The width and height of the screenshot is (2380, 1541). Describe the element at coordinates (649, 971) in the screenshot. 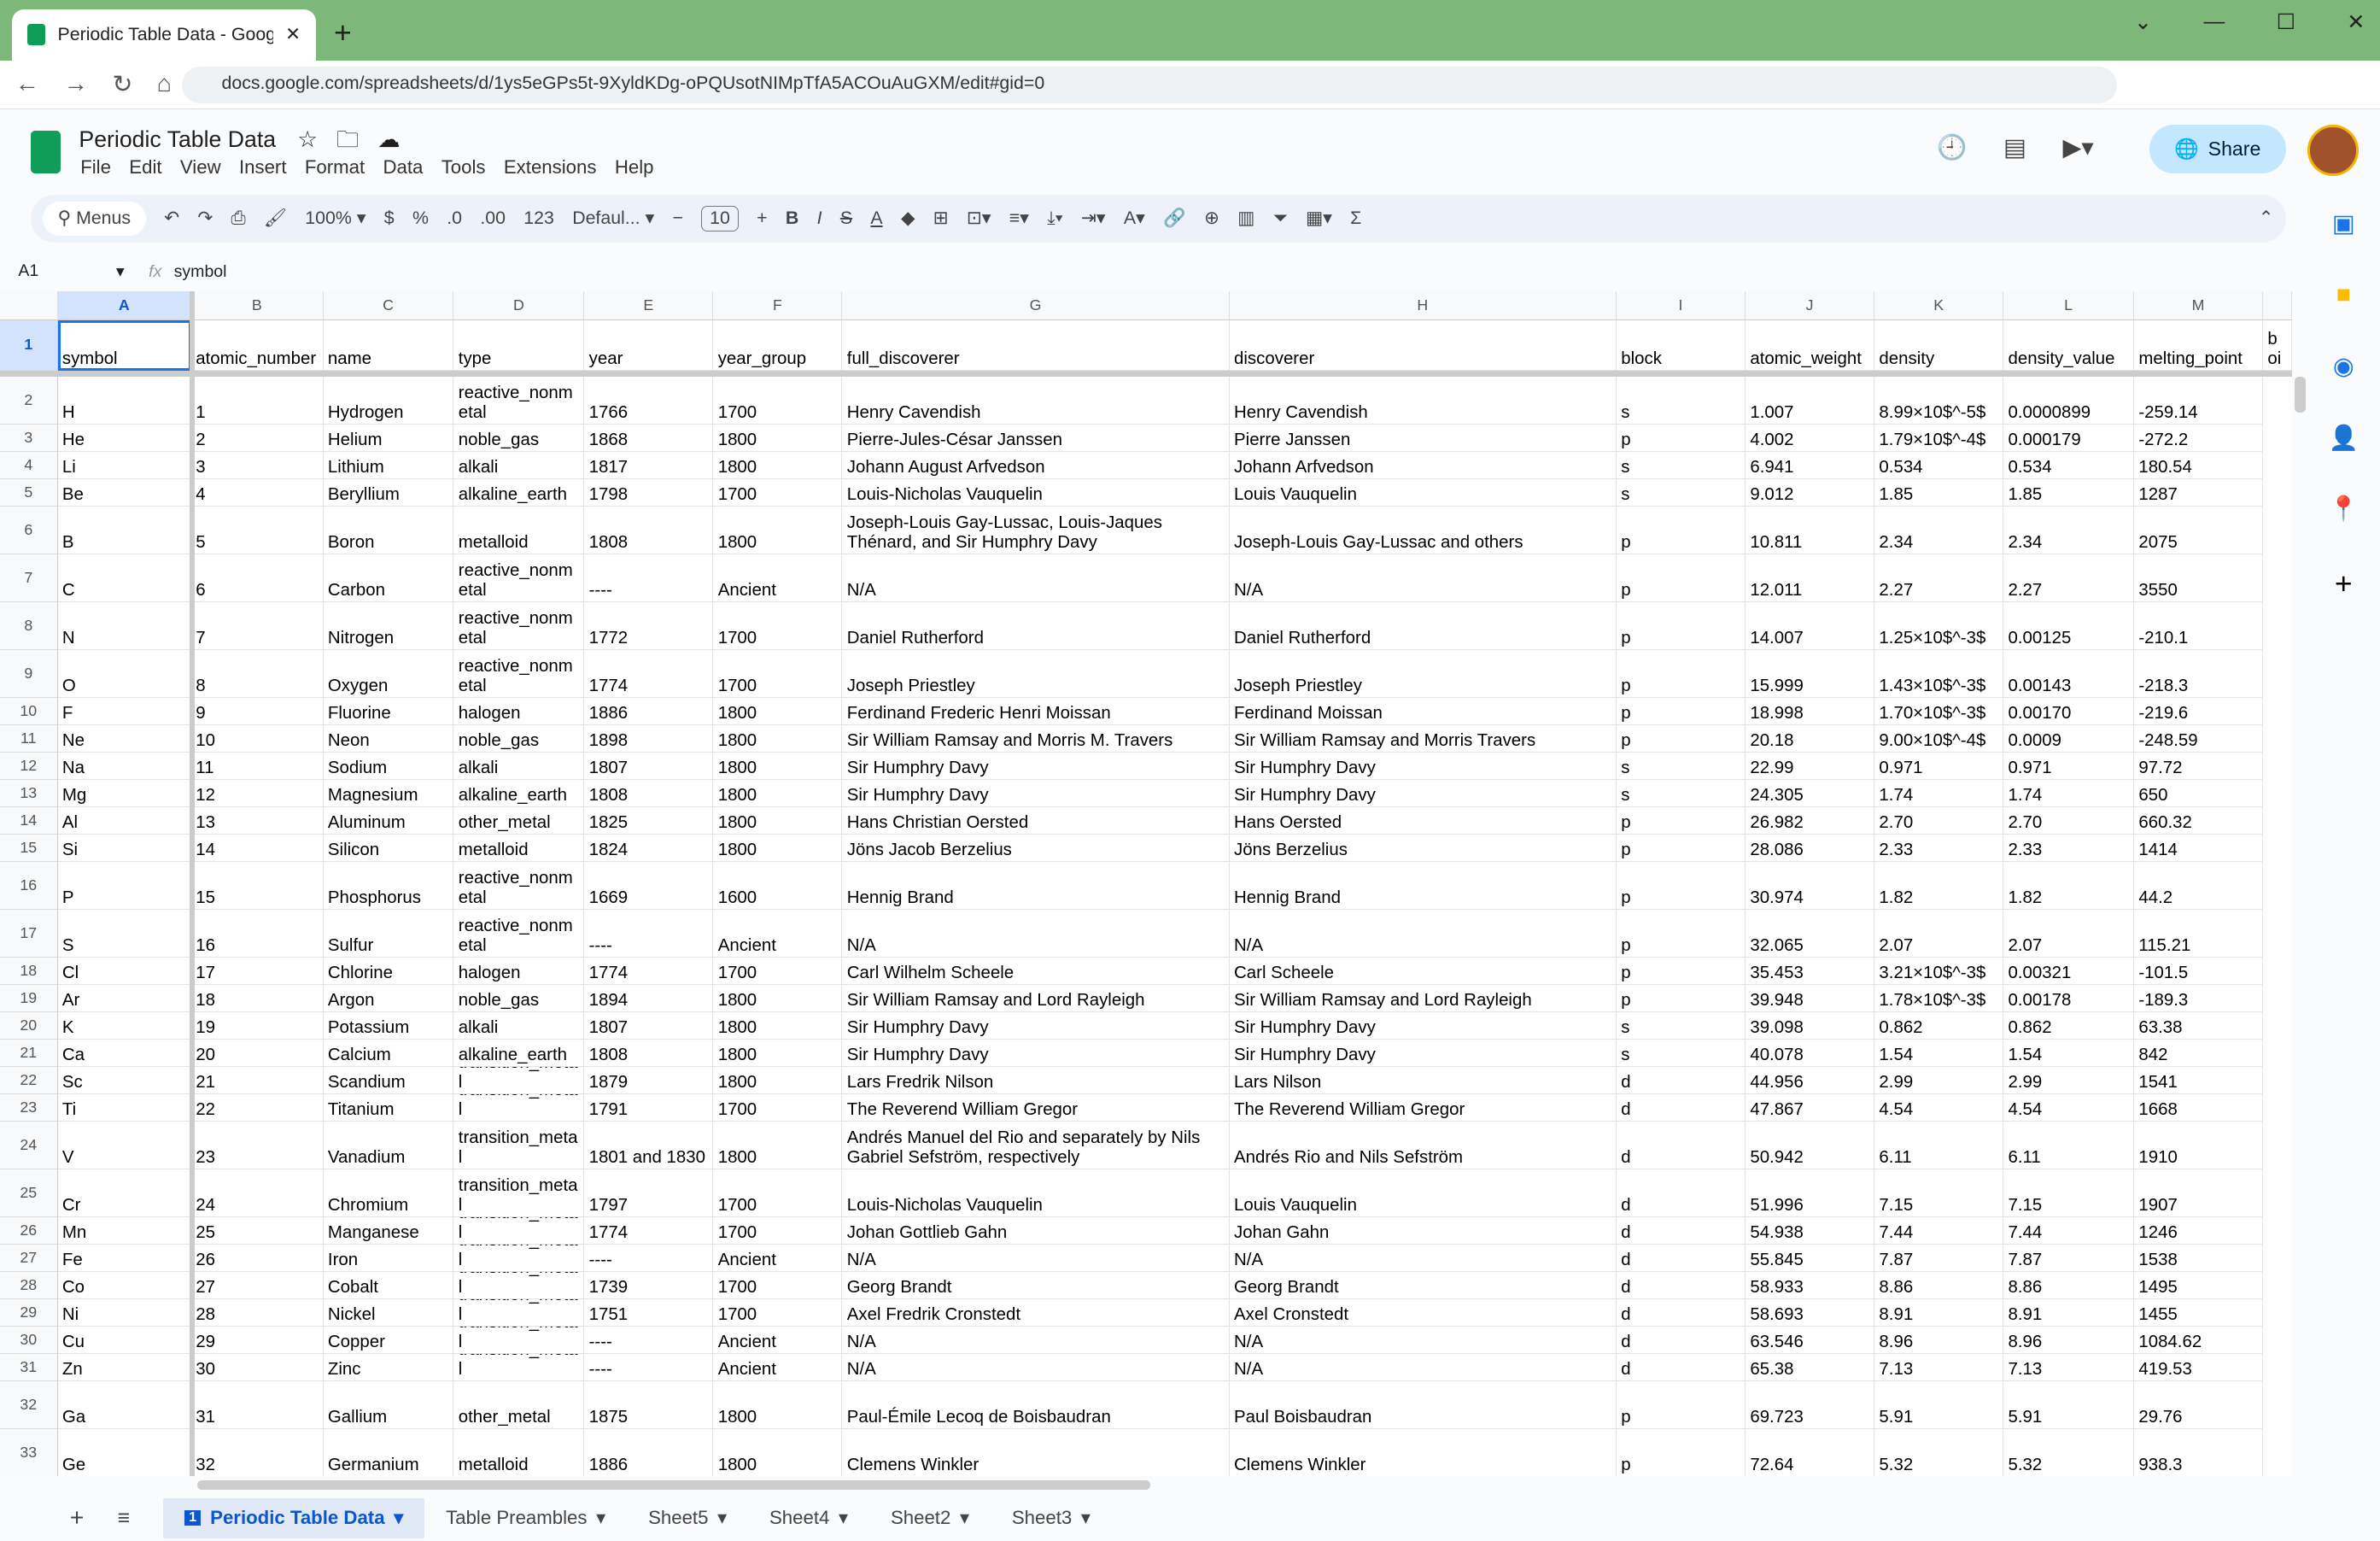

I see `cell: 1774` at that location.